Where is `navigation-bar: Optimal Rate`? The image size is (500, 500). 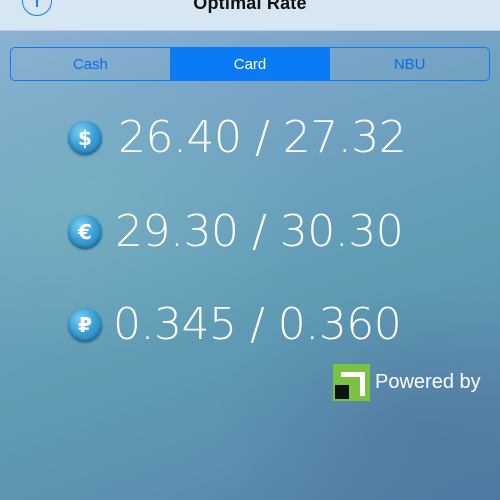
navigation-bar: Optimal Rate is located at coordinates (250, 15).